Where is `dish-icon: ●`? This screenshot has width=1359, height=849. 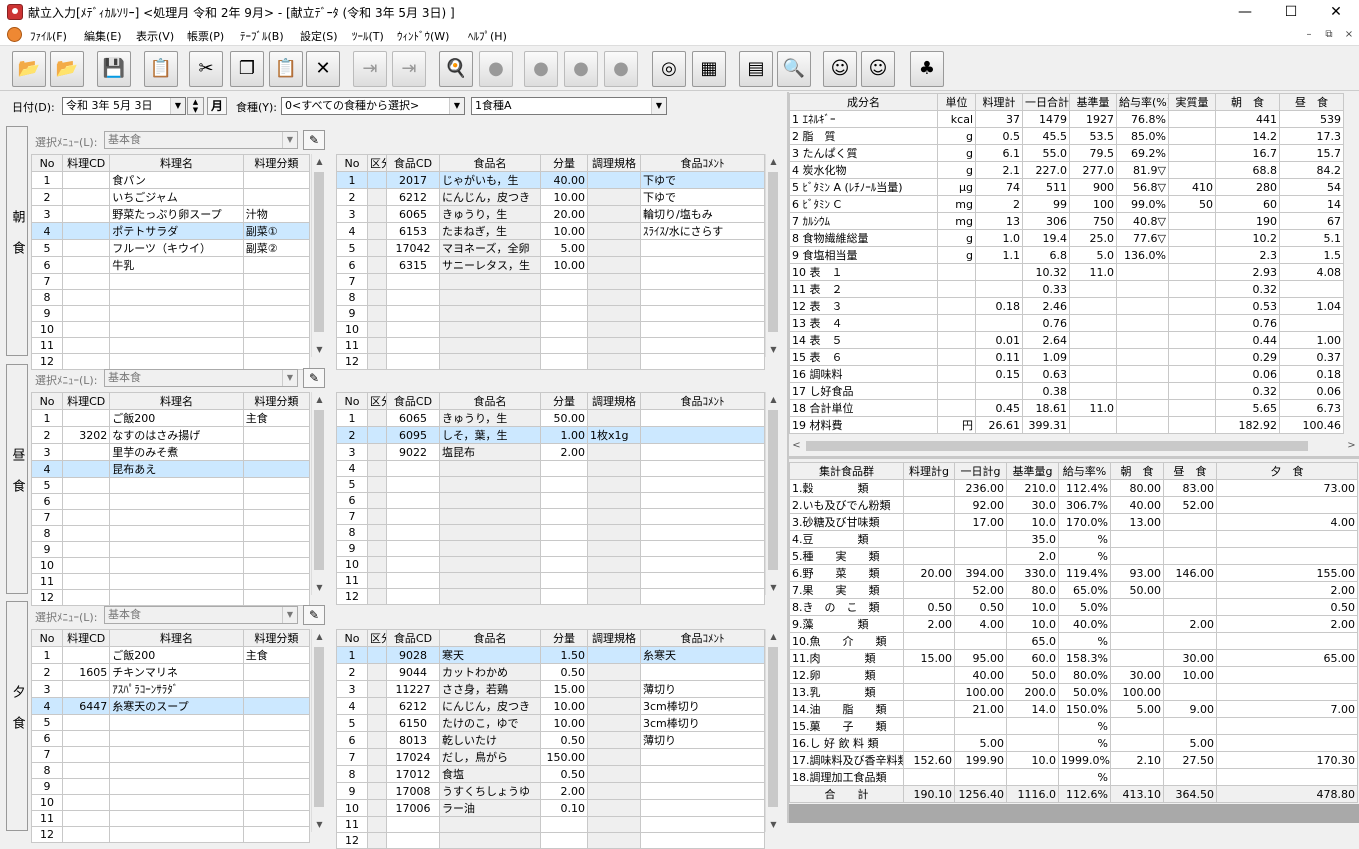
dish-icon: ● is located at coordinates (496, 69).